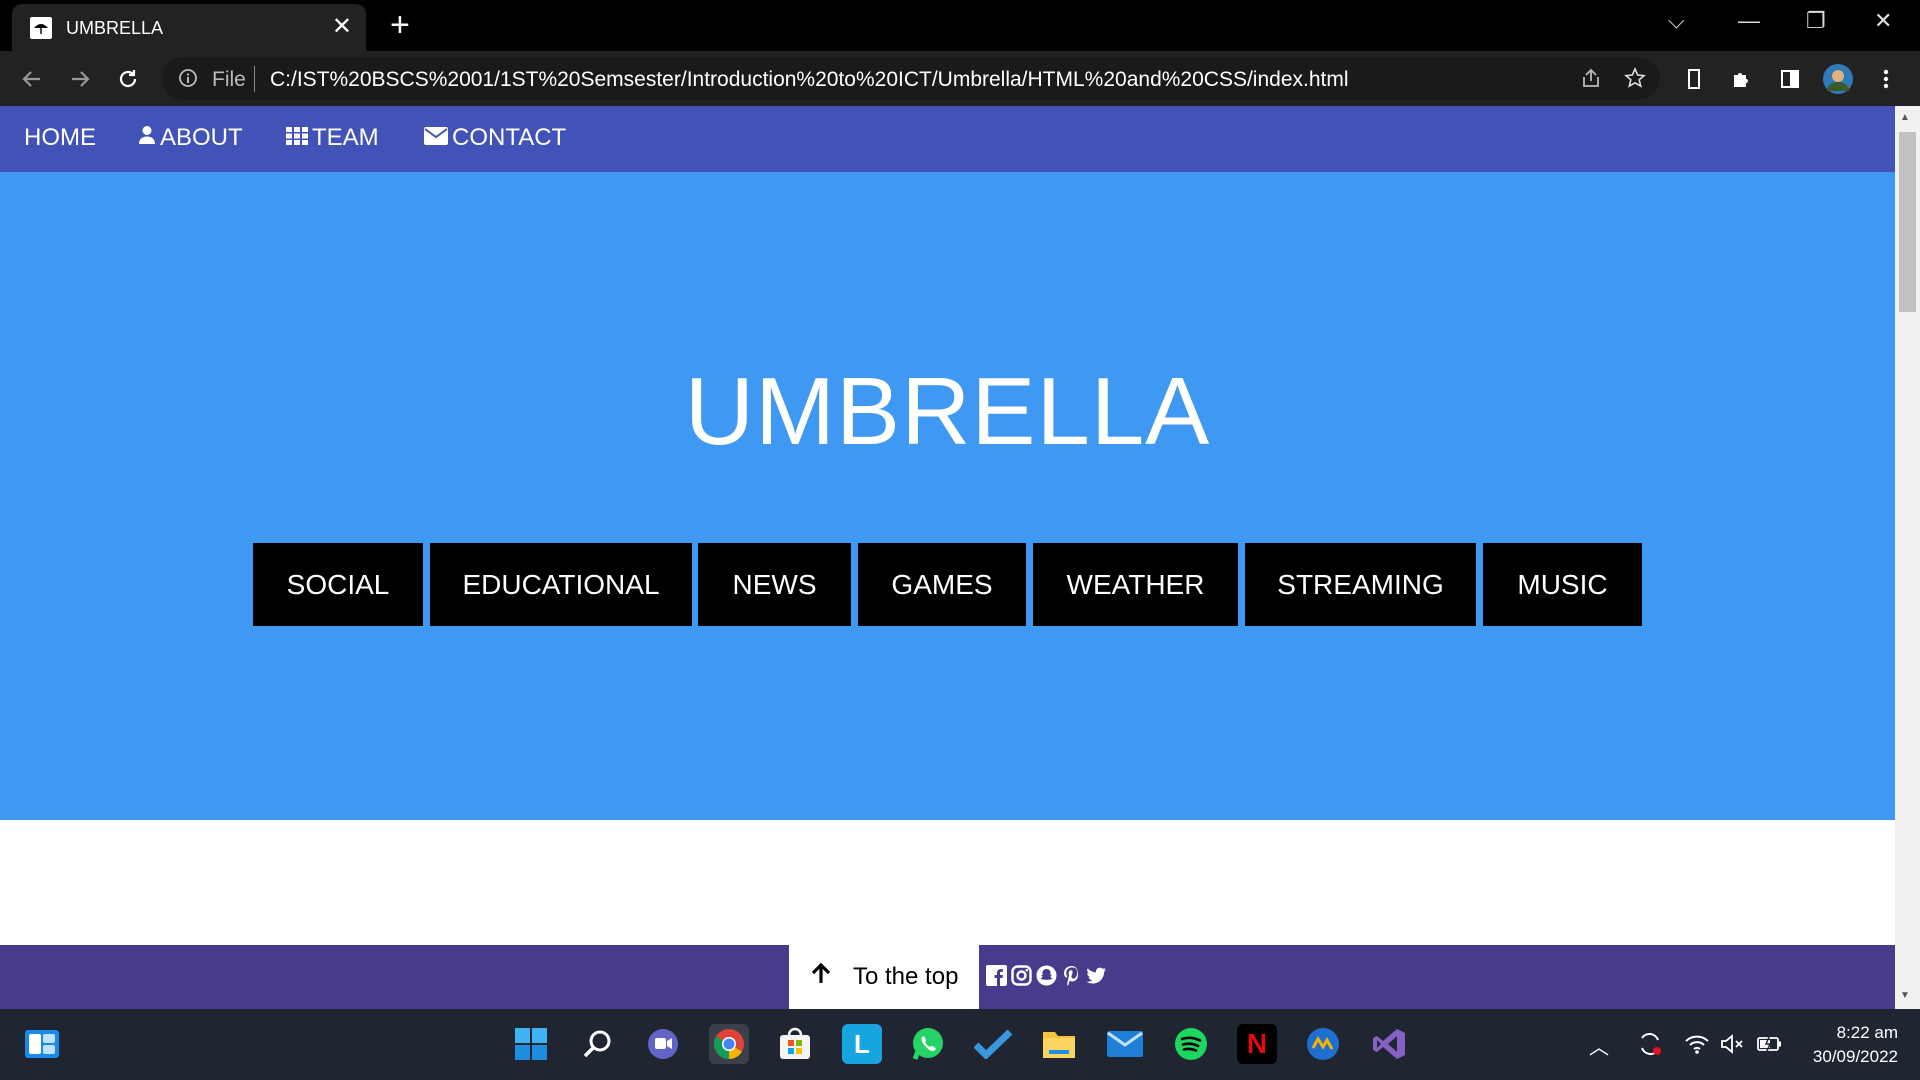 Image resolution: width=1920 pixels, height=1080 pixels. I want to click on category-educational-button: EDUCATIONAL, so click(561, 584).